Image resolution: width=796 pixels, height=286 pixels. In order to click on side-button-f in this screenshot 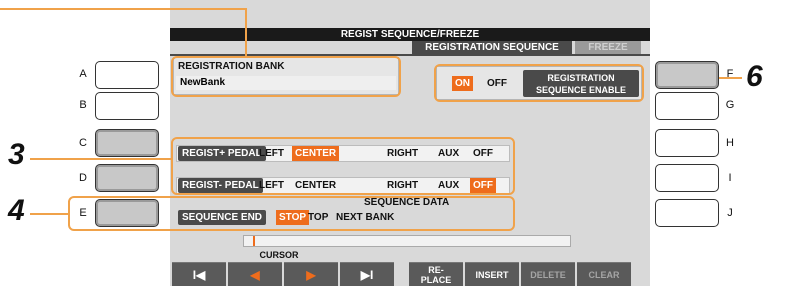, I will do `click(687, 75)`.